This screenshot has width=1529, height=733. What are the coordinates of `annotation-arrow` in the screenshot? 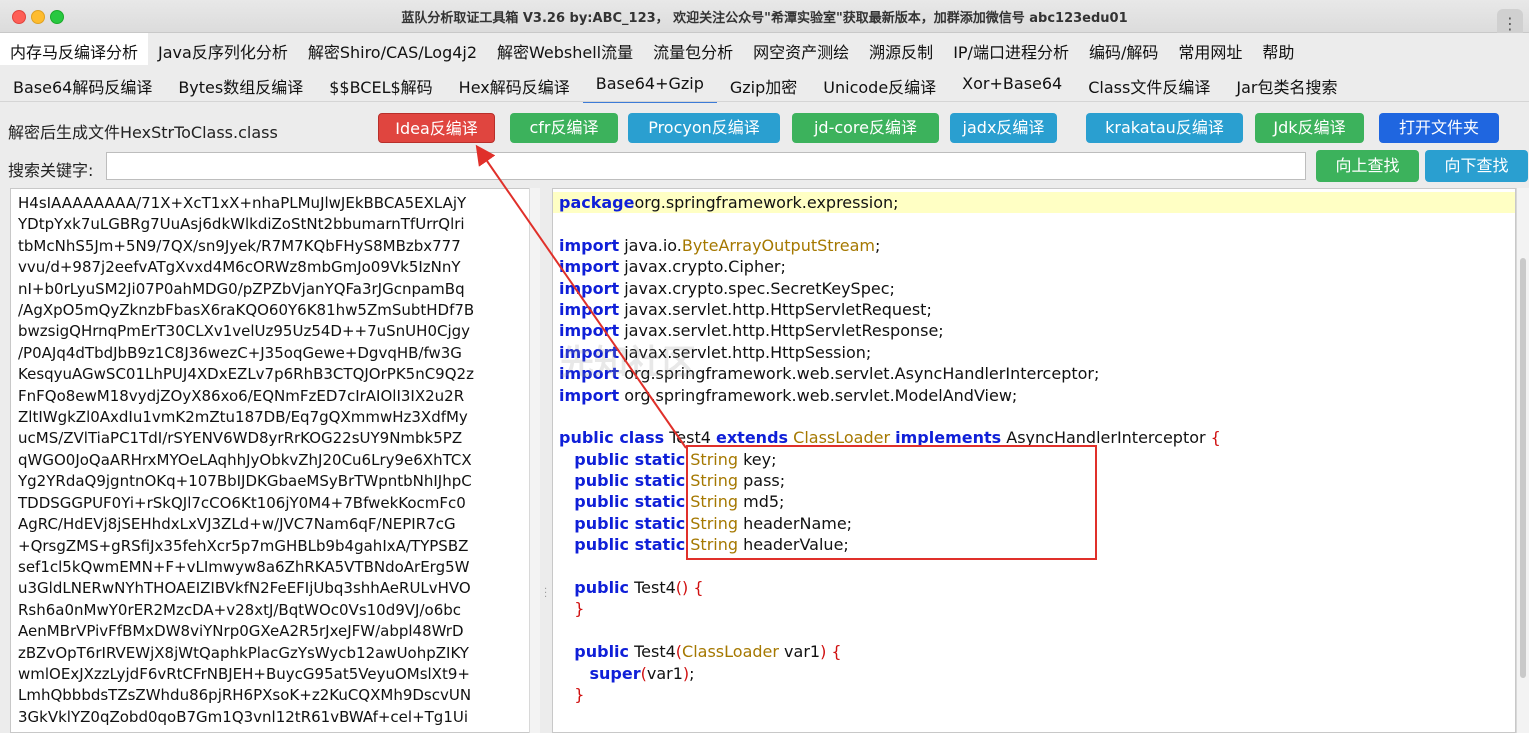 It's located at (581, 296).